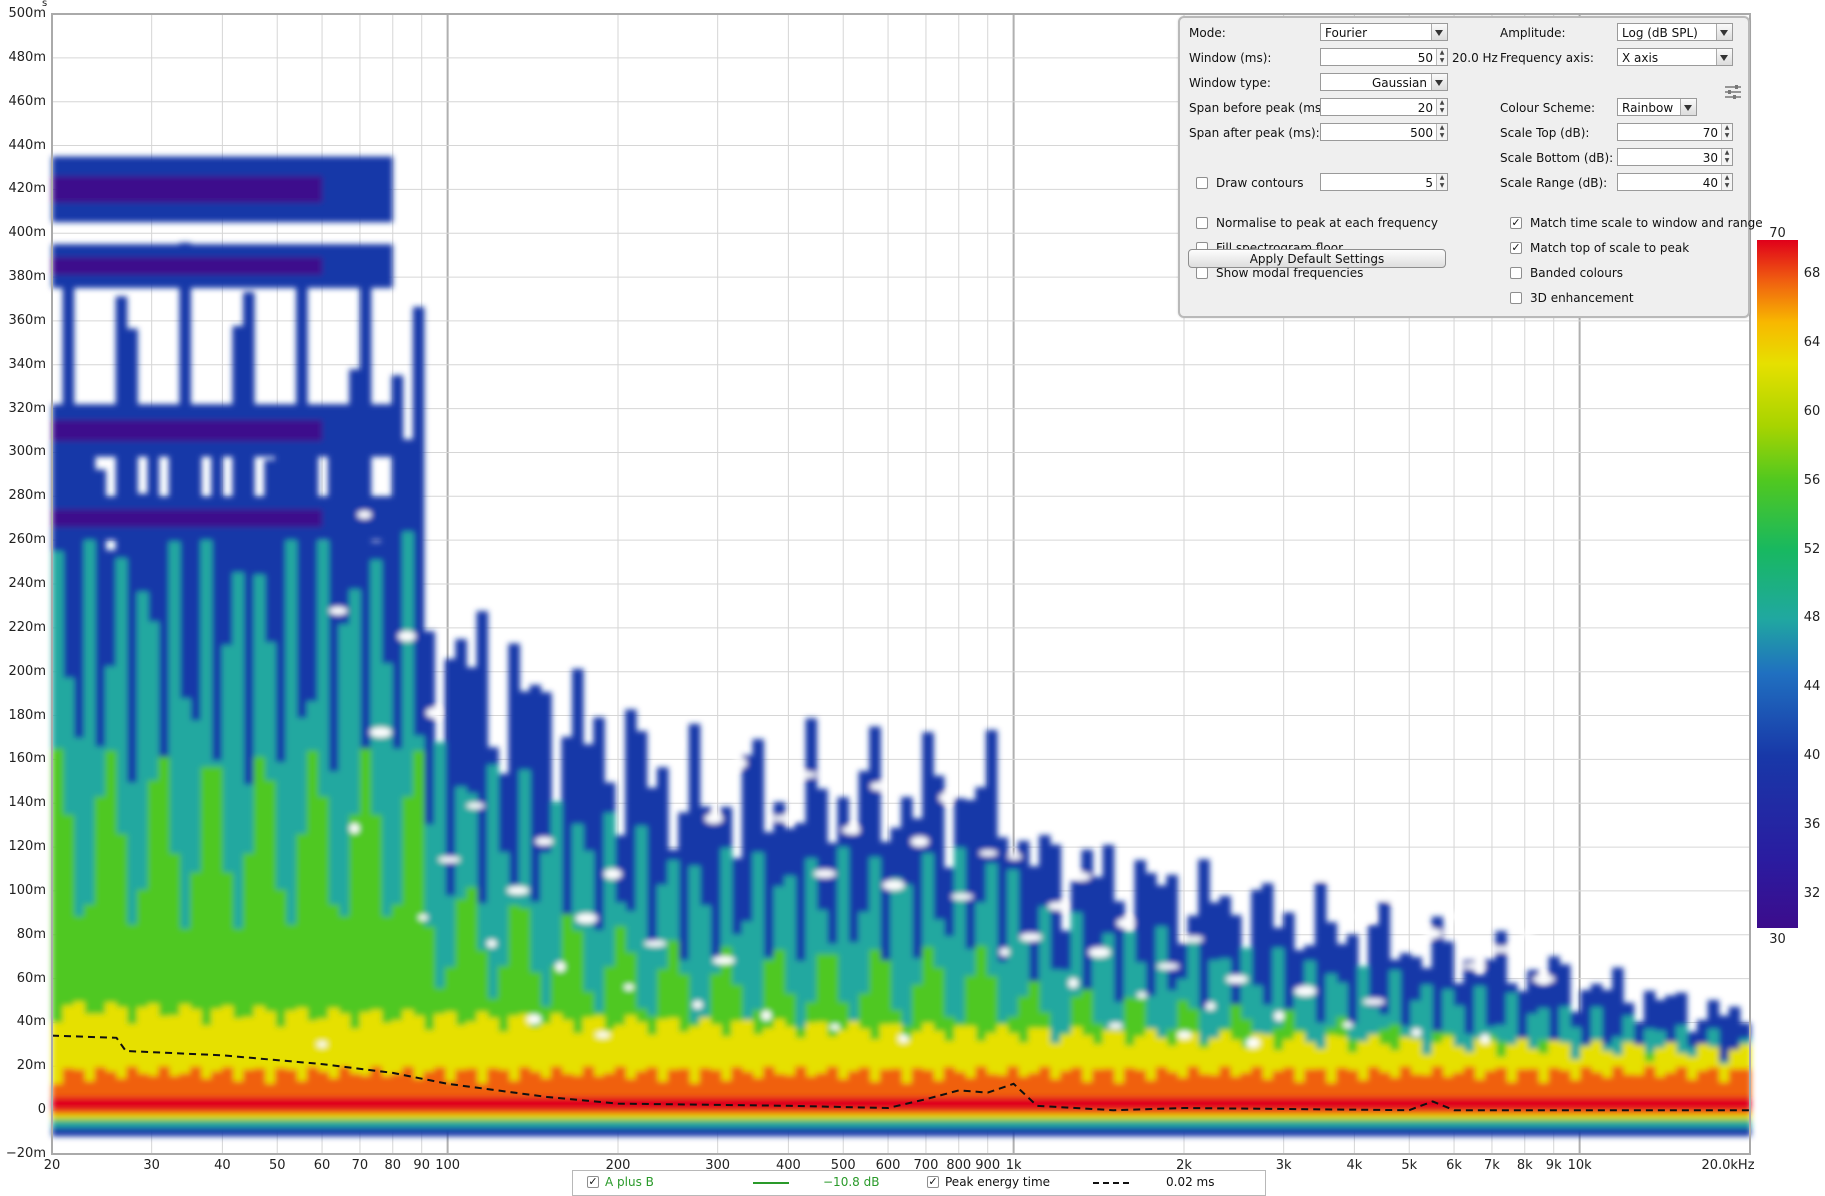 This screenshot has height=1196, width=1825. Describe the element at coordinates (1384, 182) in the screenshot. I see `contours-input: 5 ▲ ▼` at that location.